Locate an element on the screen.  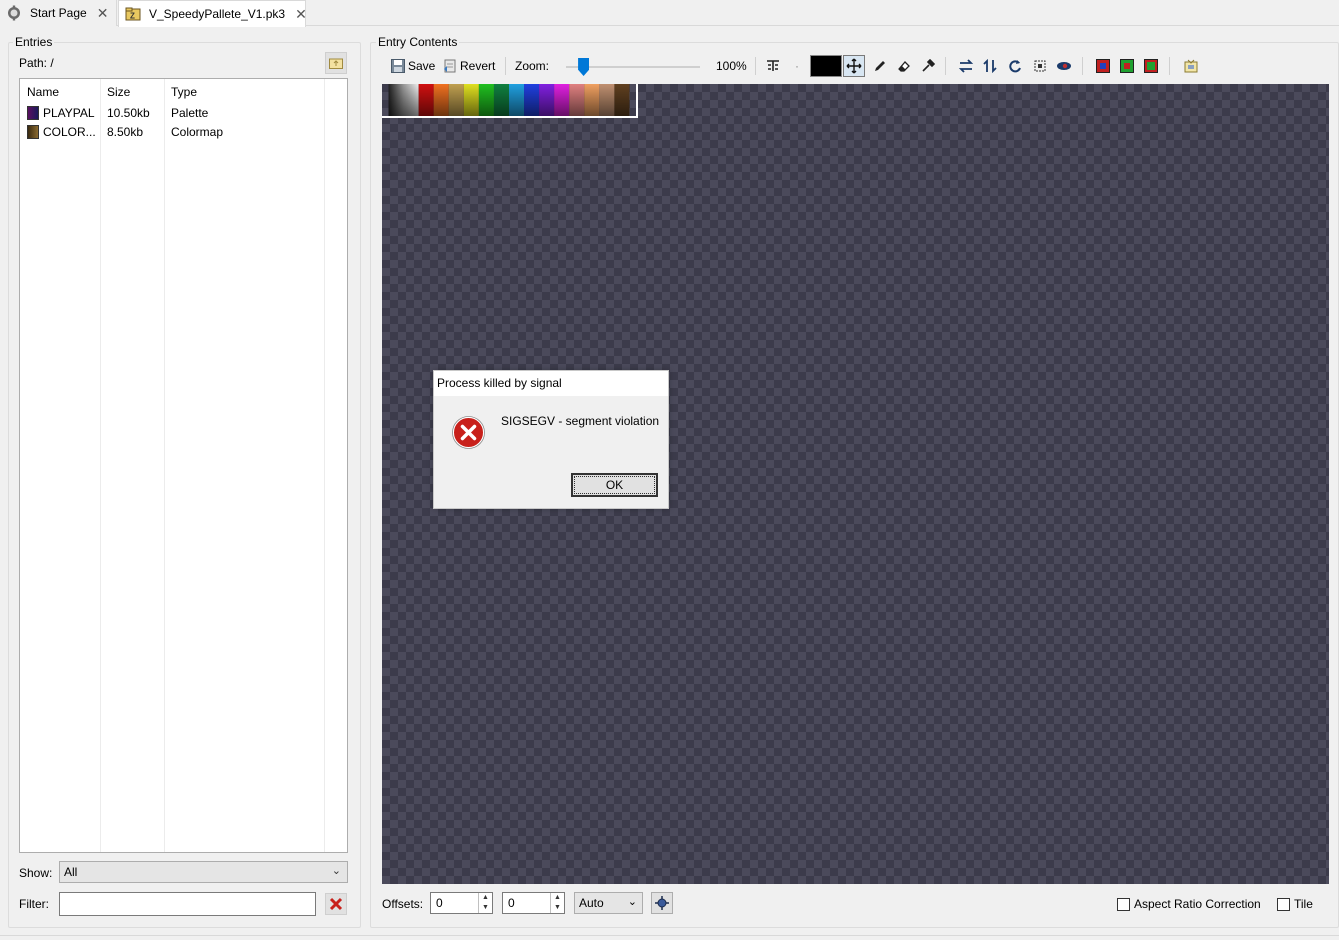
dialog-title: Process killed by signal is located at coordinates (551, 383).